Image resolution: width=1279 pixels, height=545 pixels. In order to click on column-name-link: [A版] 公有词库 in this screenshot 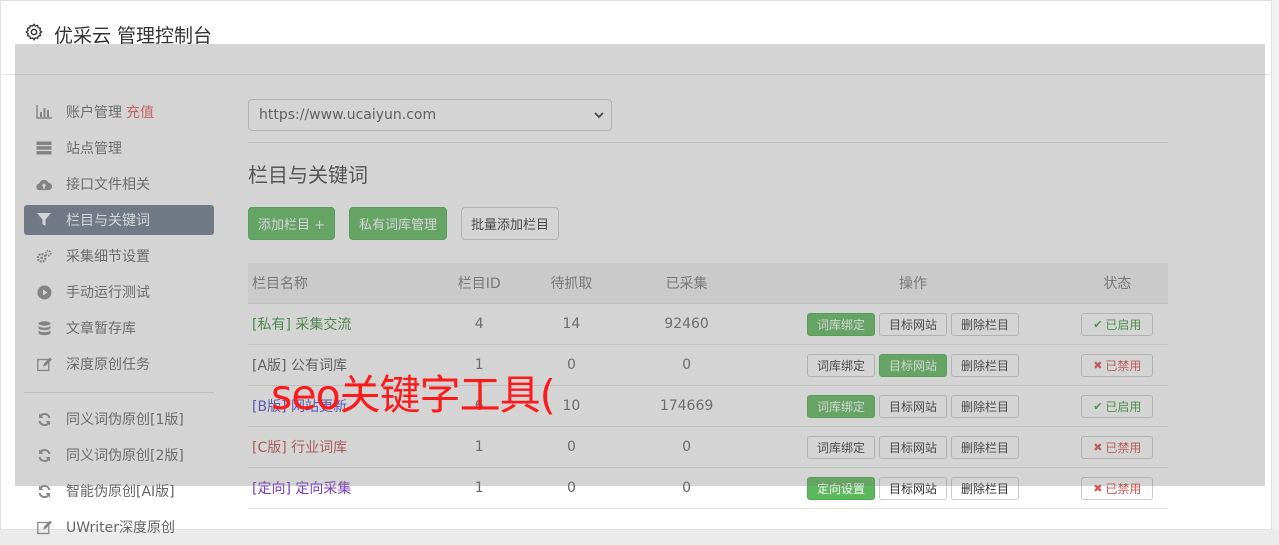, I will do `click(339, 365)`.